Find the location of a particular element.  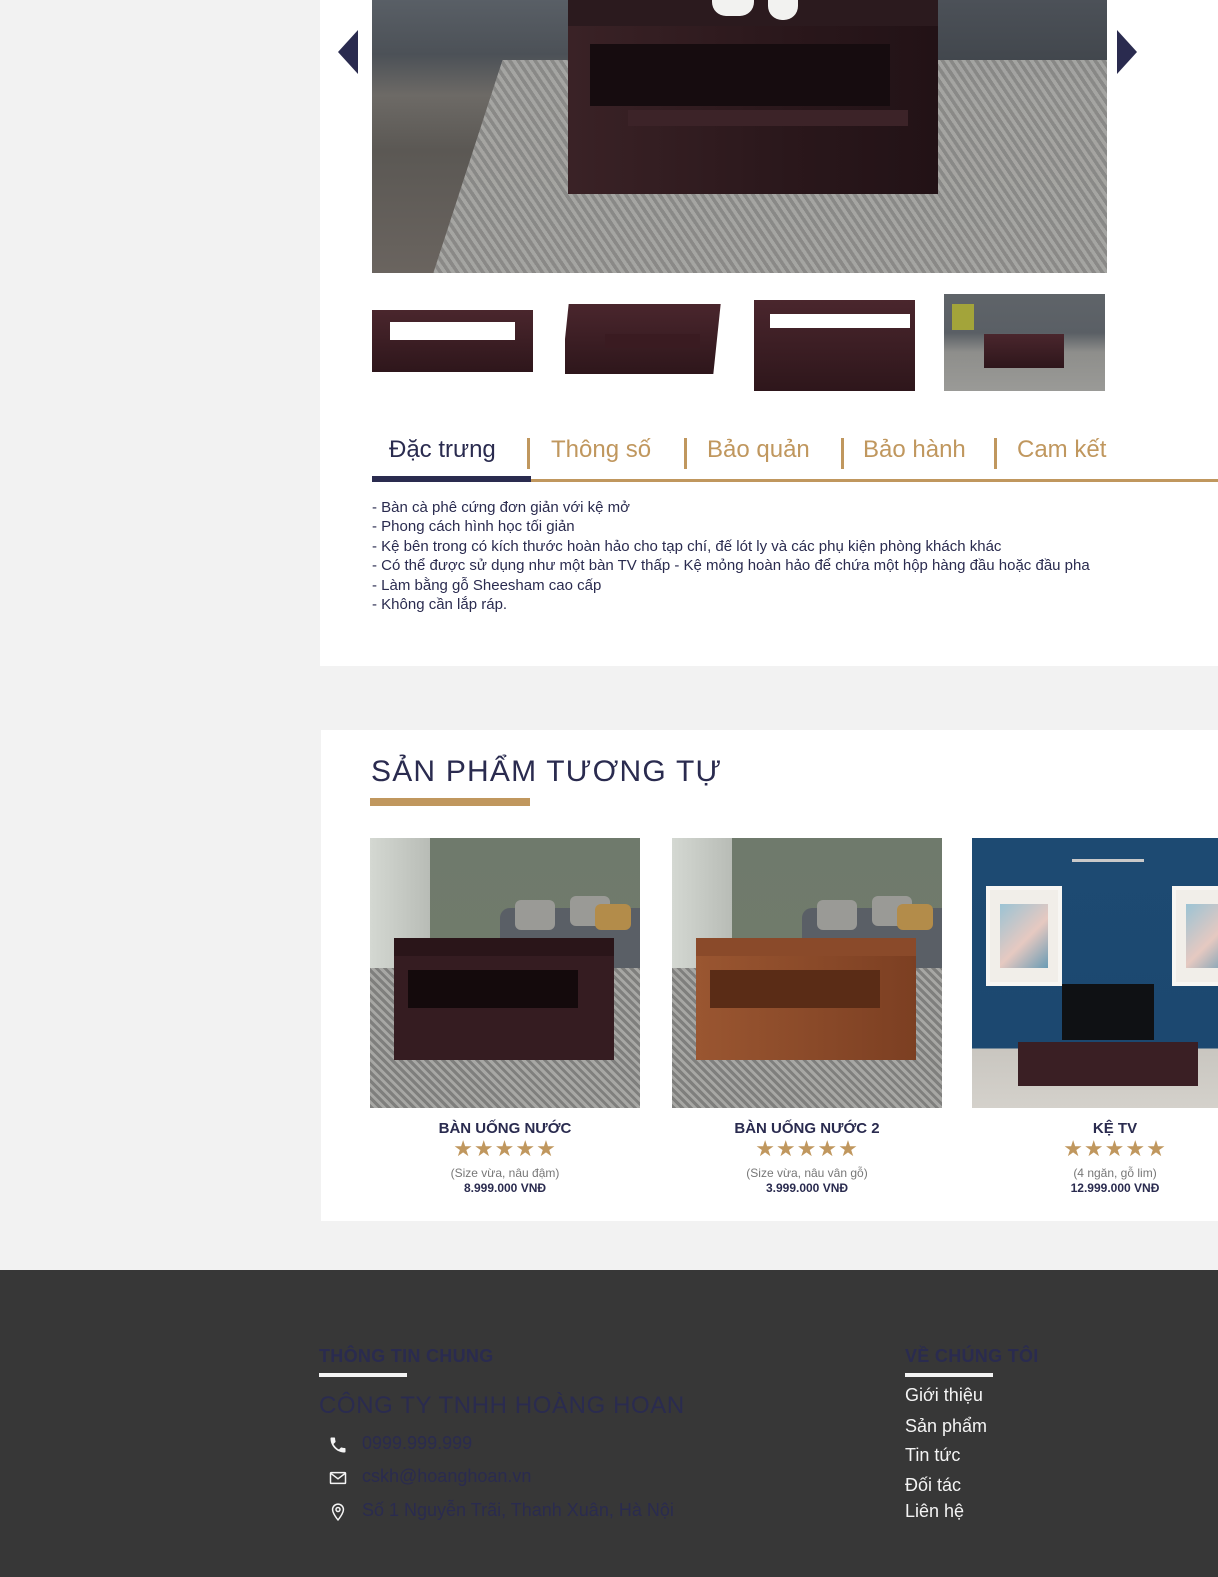

product-variant: (Size vừa, nâu đậm) is located at coordinates (505, 1173).